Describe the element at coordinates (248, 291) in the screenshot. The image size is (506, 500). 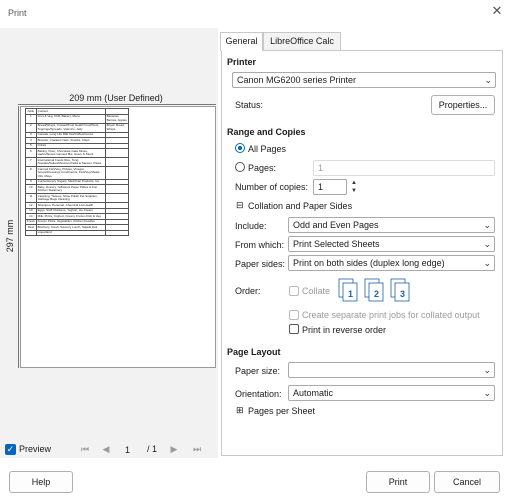
I see `order-label: Order:` at that location.